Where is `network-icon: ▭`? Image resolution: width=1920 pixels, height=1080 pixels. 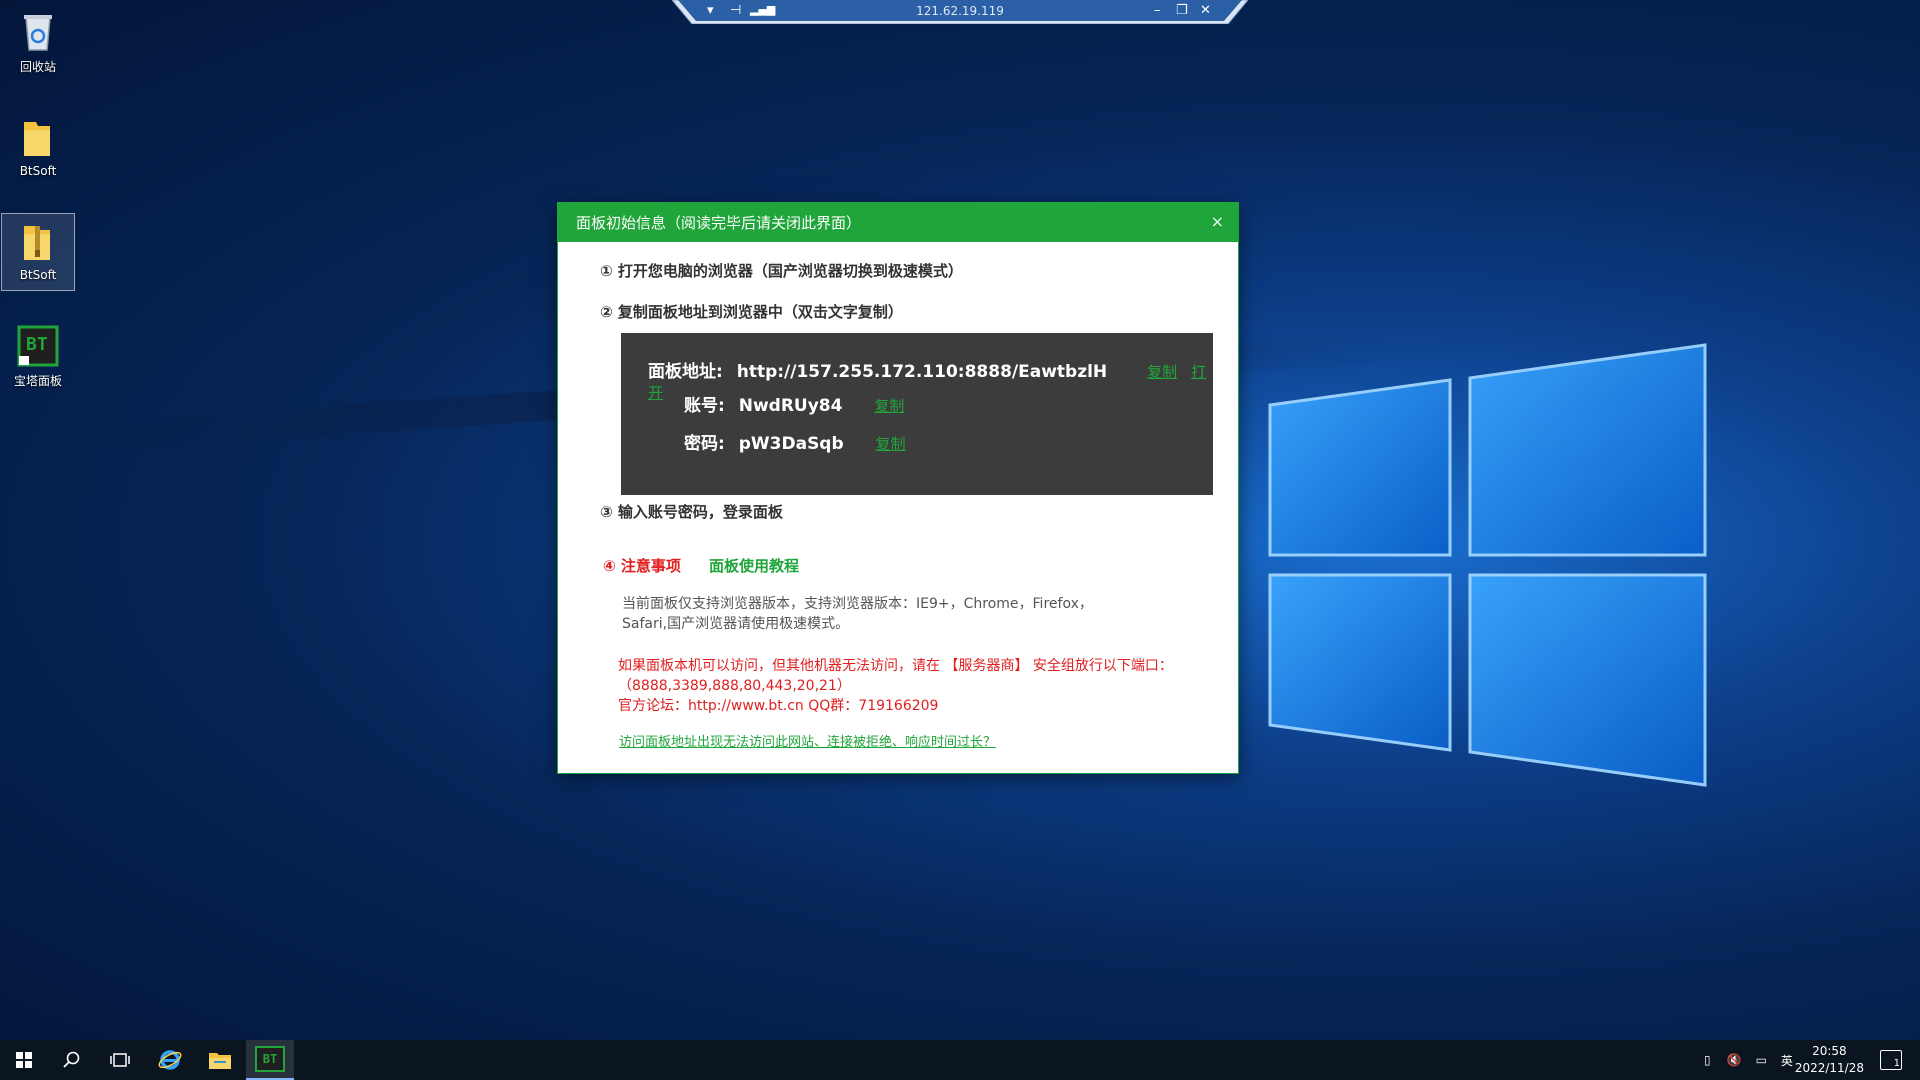
network-icon: ▭ is located at coordinates (1761, 1060).